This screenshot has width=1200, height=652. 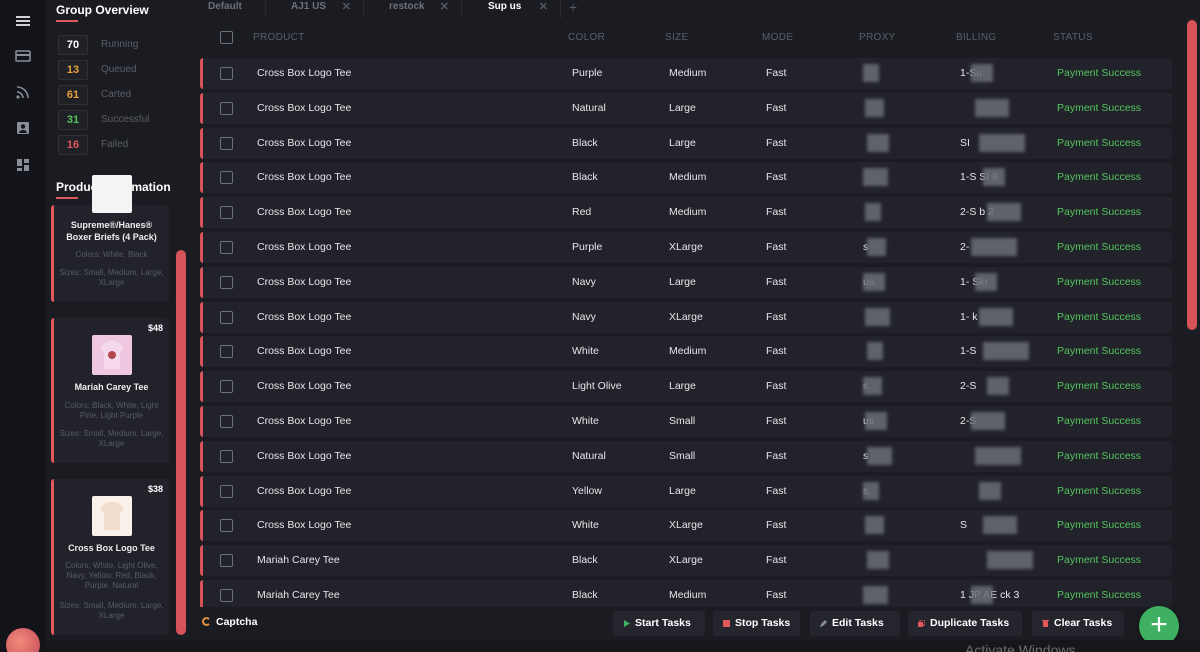 What do you see at coordinates (778, 37) in the screenshot?
I see `column-header: MODE` at bounding box center [778, 37].